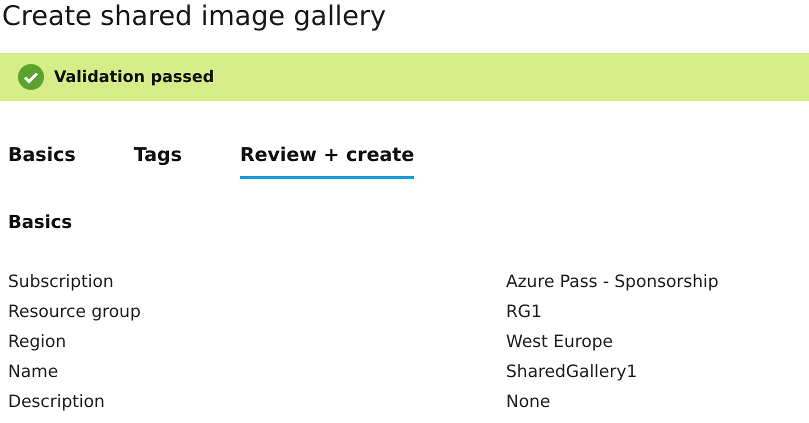 This screenshot has width=809, height=423. I want to click on section-heading: Basics, so click(40, 222).